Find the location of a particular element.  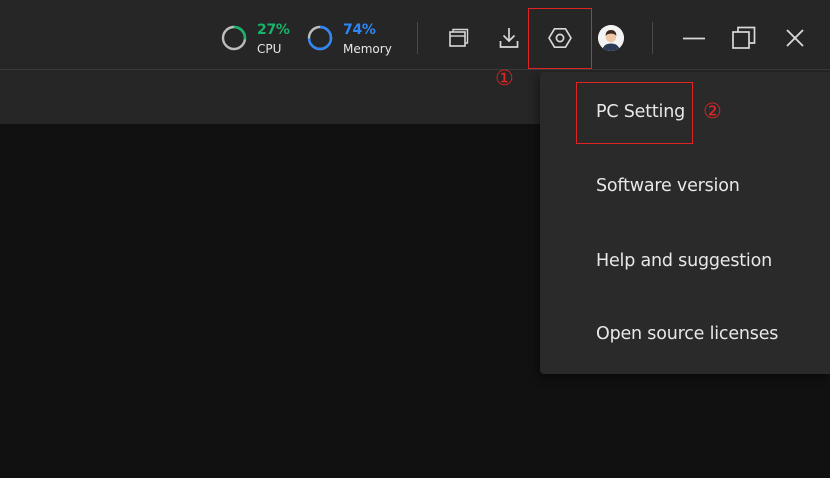

avatar is located at coordinates (611, 38).